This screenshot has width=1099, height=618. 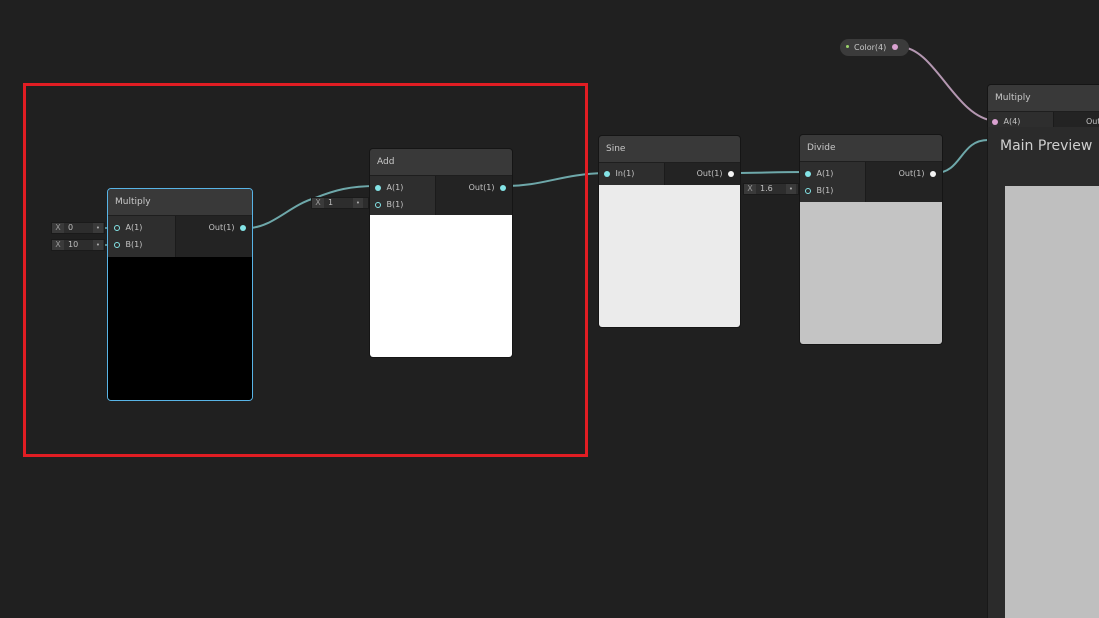 I want to click on input-port-in: In(1), so click(x=619, y=174).